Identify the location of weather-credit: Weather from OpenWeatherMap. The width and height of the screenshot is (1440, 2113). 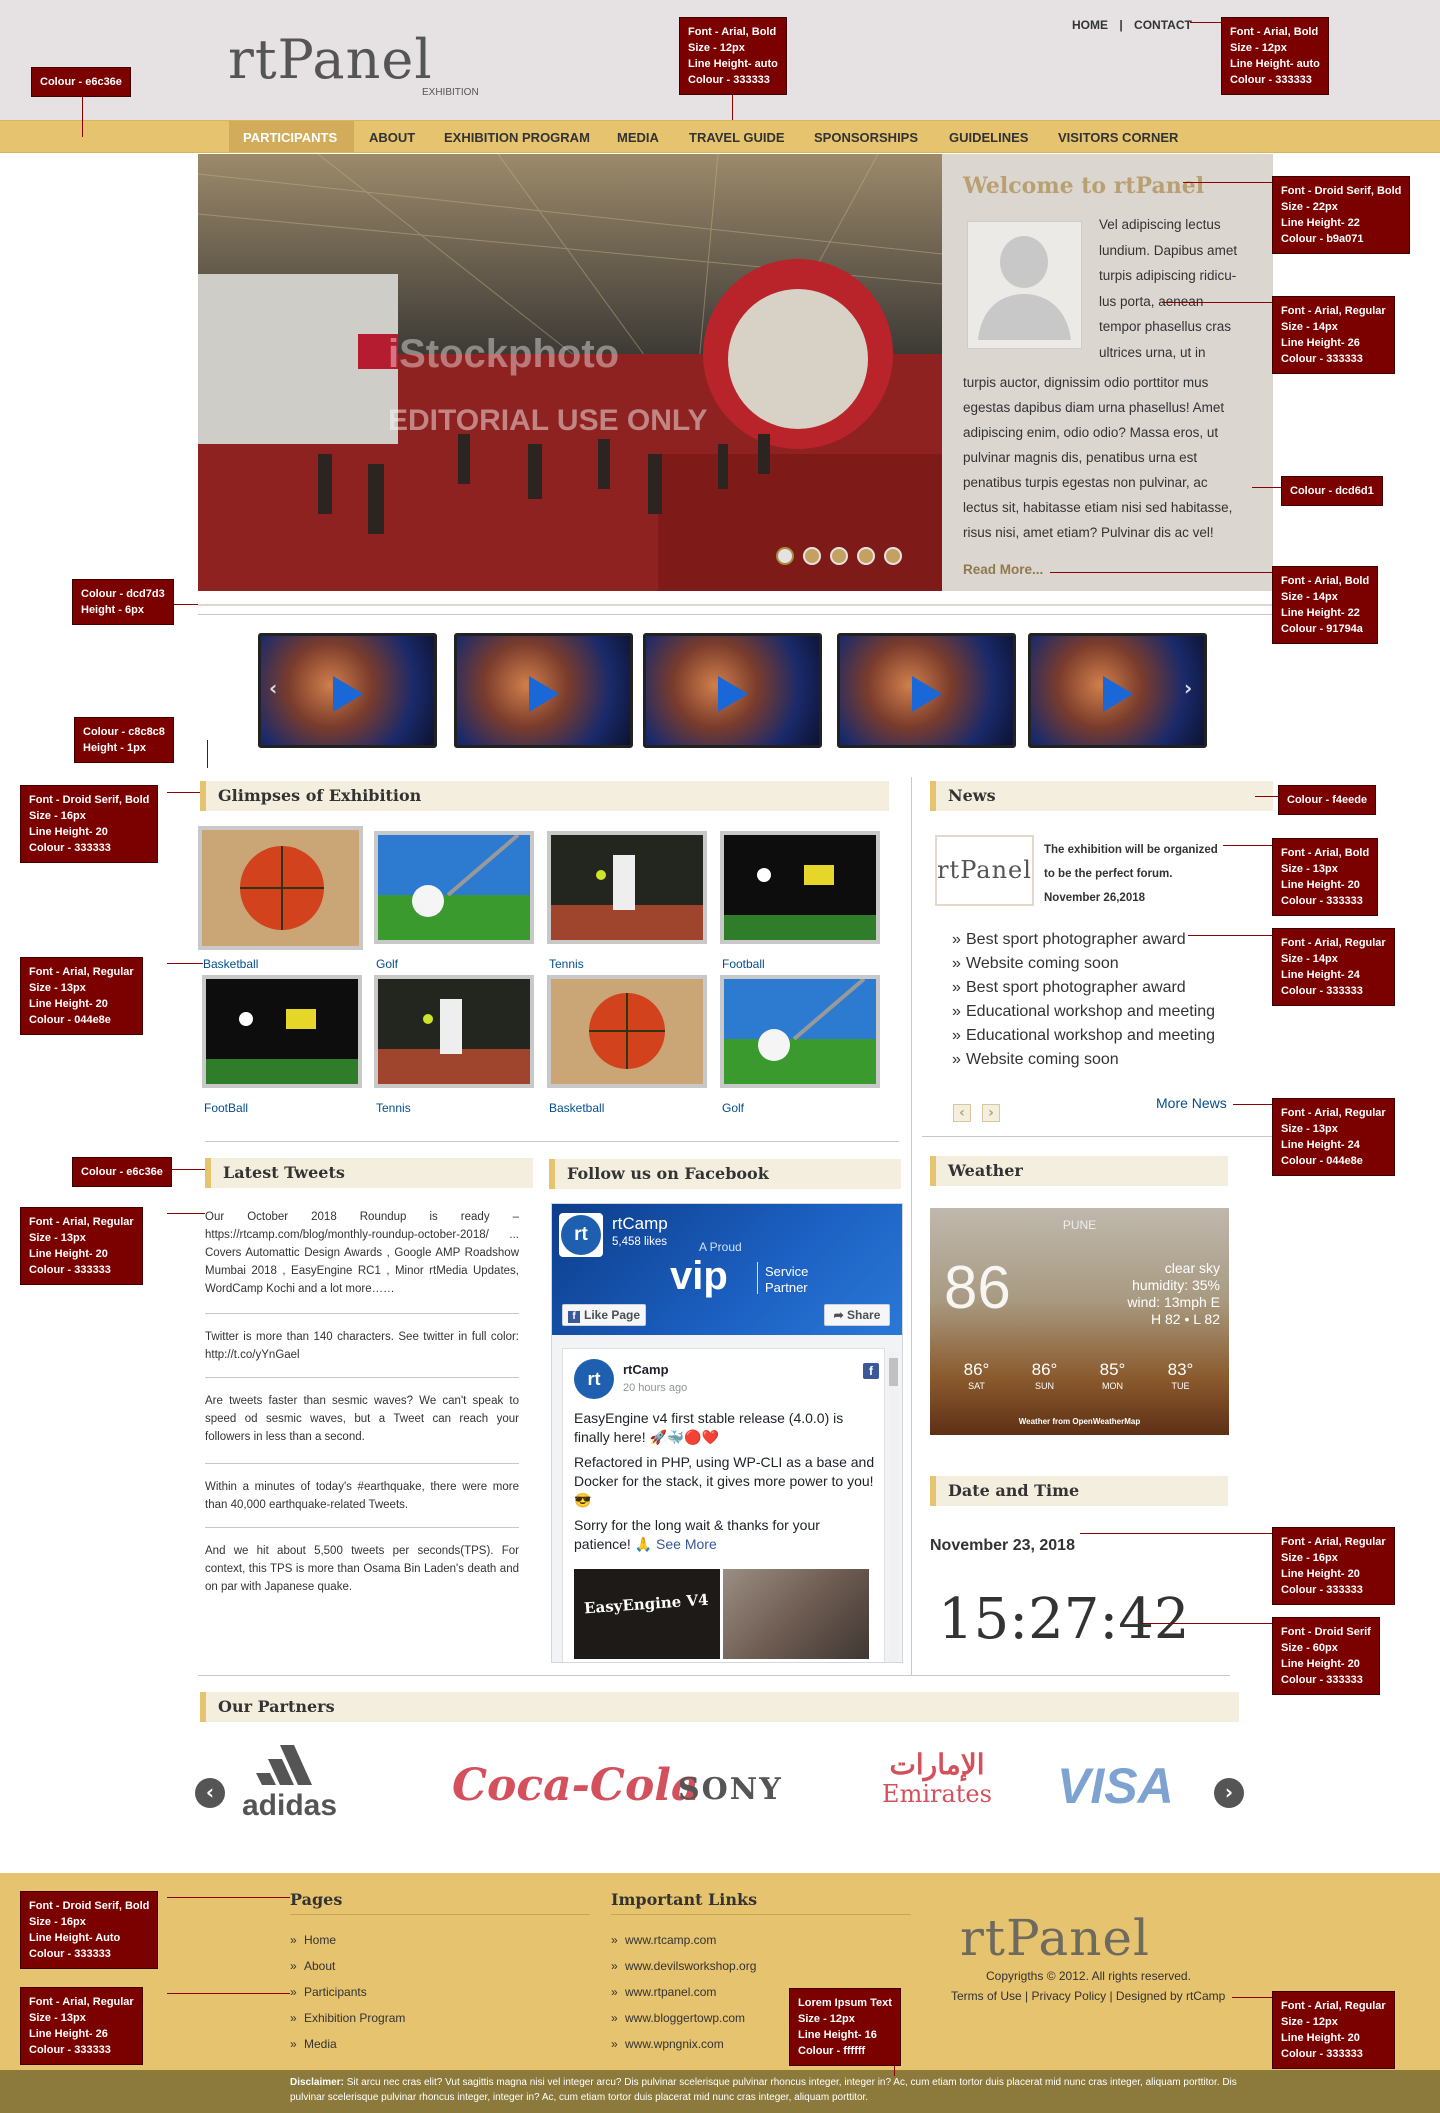
(1079, 1422).